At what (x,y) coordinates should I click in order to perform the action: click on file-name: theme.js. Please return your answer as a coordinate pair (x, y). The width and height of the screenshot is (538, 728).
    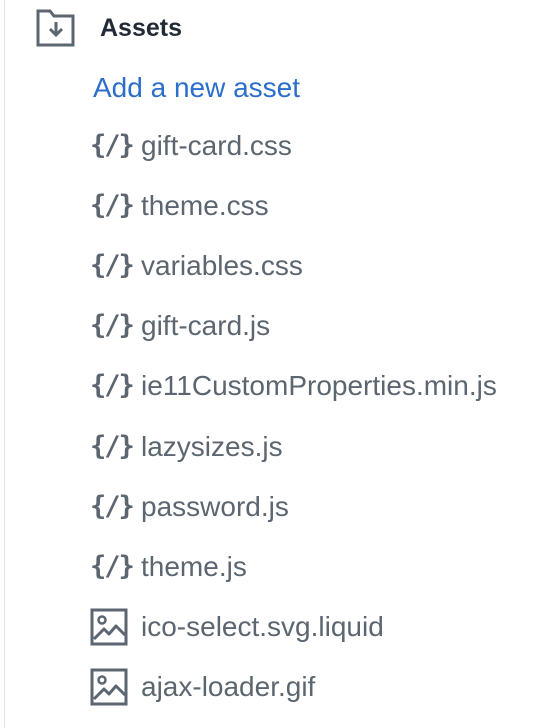
    Looking at the image, I should click on (194, 566).